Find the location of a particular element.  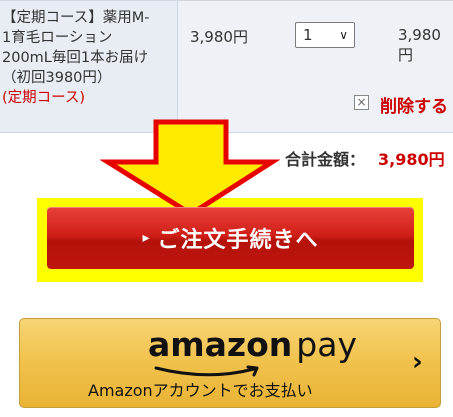

quantity-value: 1 is located at coordinates (308, 35).